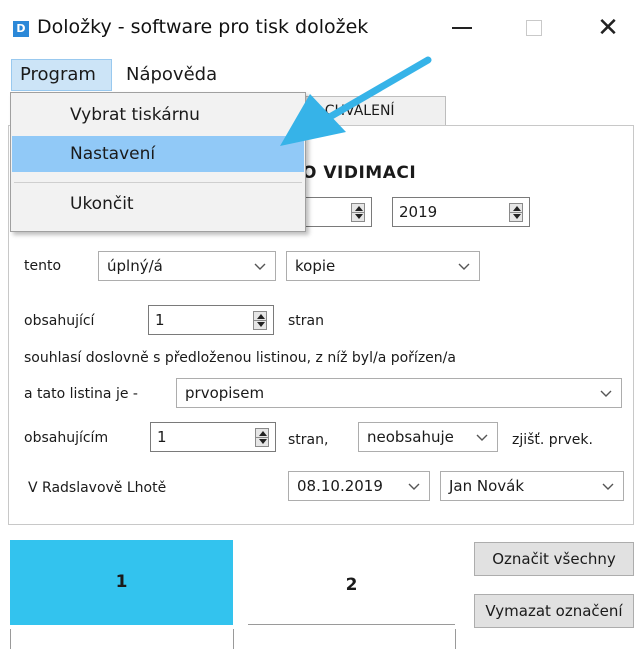 The height and width of the screenshot is (649, 644). What do you see at coordinates (61, 75) in the screenshot?
I see `menu-program: Program` at bounding box center [61, 75].